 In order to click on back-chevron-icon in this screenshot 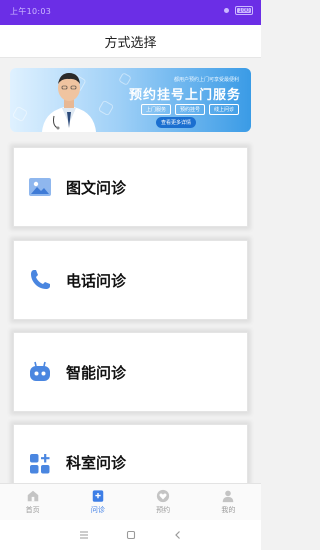, I will do `click(177, 535)`.